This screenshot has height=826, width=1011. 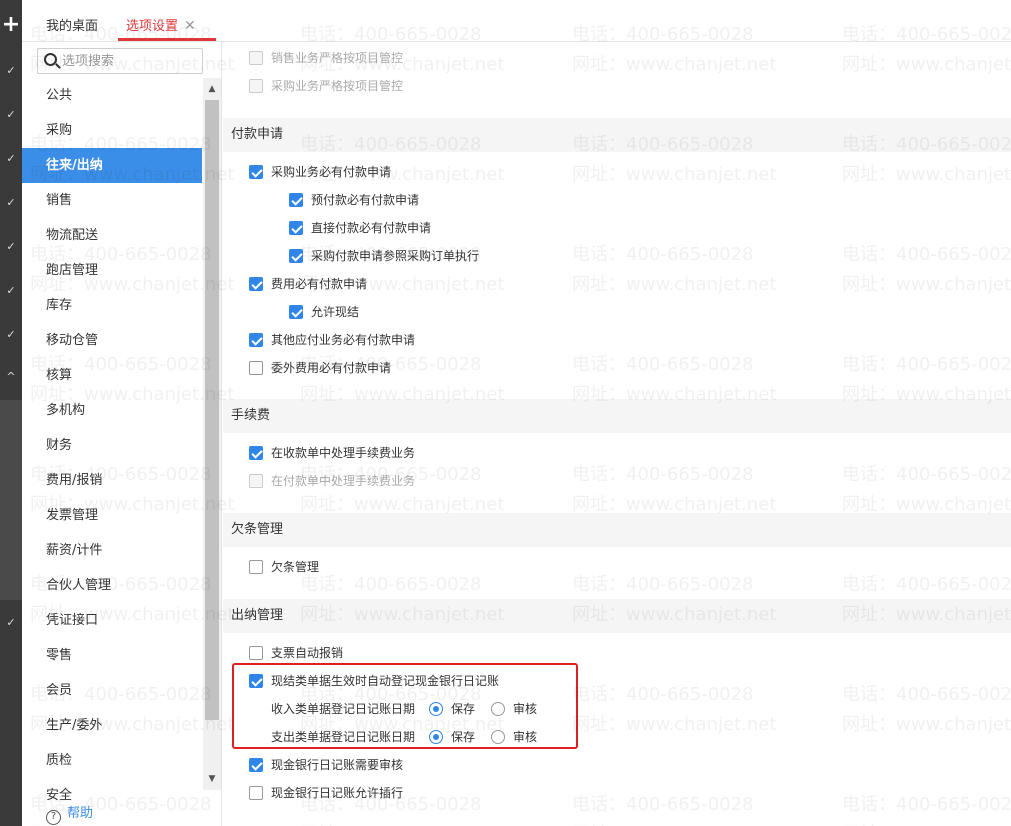 I want to click on option-row: 在收款单中处理手续费业务, so click(x=332, y=453).